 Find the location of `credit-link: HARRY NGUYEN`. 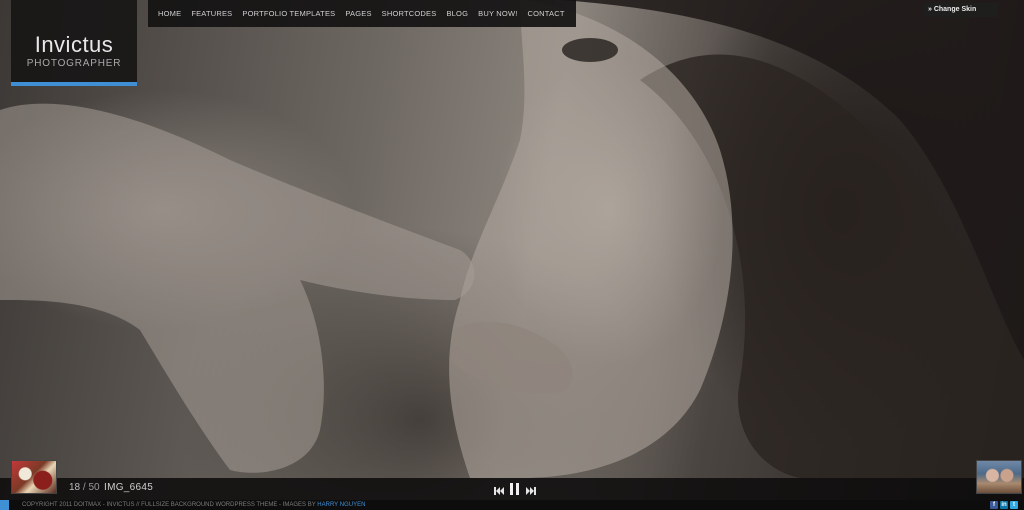

credit-link: HARRY NGUYEN is located at coordinates (341, 505).